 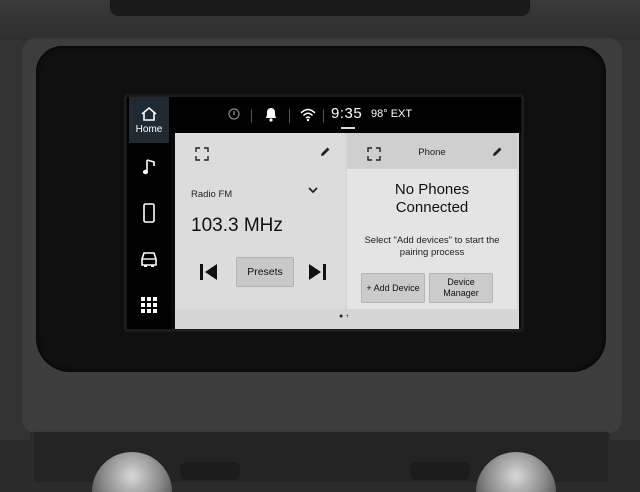 What do you see at coordinates (392, 114) in the screenshot?
I see `outside-temperature: 98° EXT` at bounding box center [392, 114].